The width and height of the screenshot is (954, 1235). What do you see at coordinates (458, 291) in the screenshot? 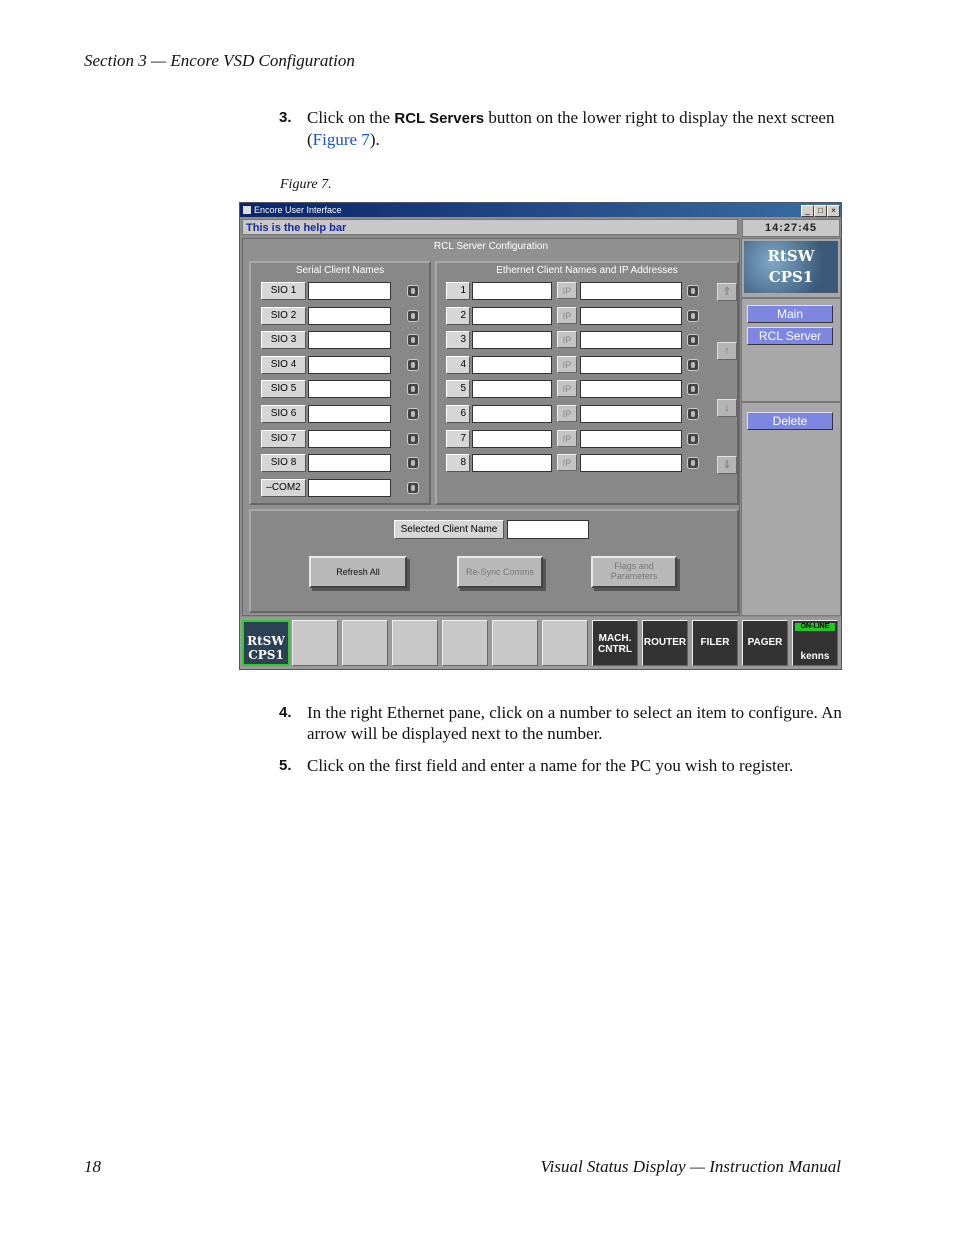
I see `ethernet-number-button: 1` at bounding box center [458, 291].